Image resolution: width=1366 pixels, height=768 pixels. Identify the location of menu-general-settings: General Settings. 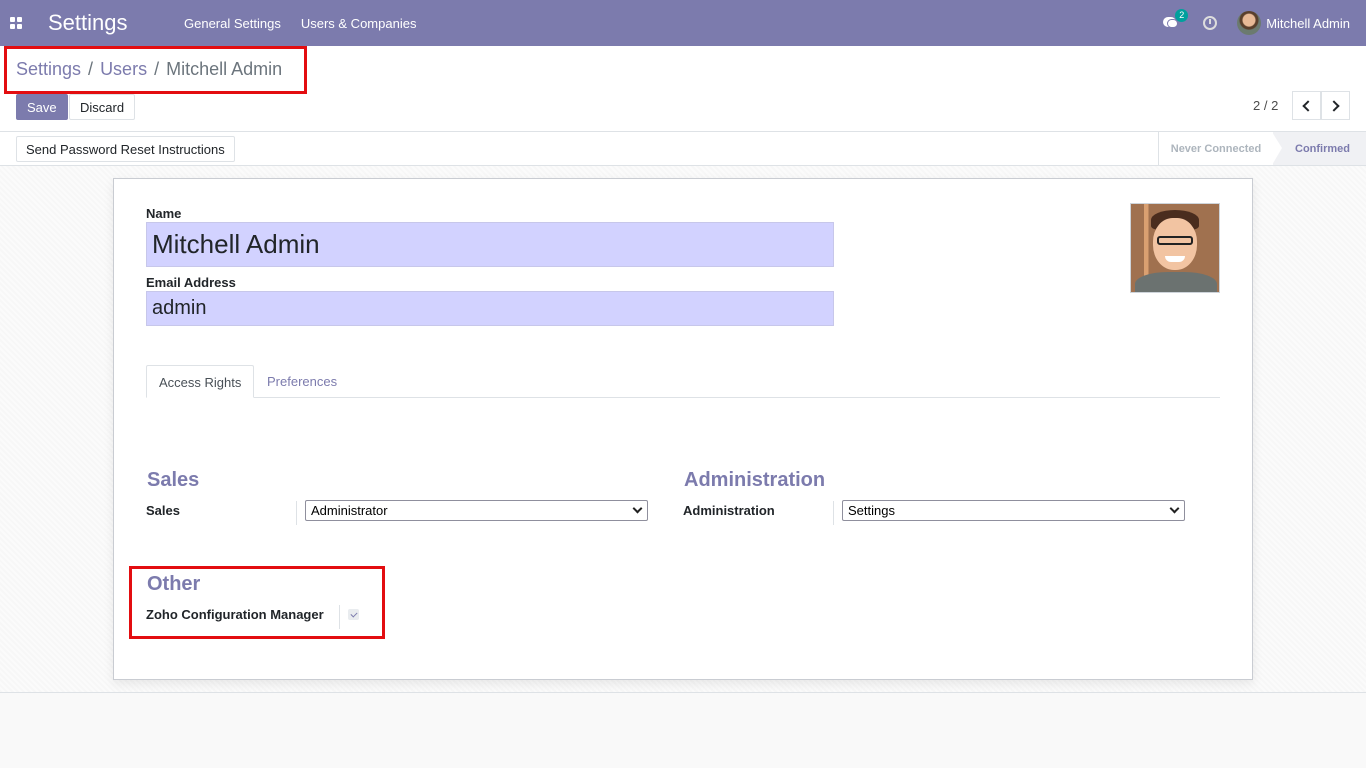
(232, 23).